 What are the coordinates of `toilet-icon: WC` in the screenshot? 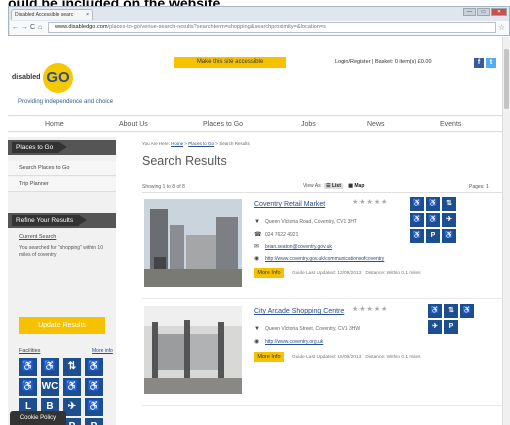 It's located at (50, 387).